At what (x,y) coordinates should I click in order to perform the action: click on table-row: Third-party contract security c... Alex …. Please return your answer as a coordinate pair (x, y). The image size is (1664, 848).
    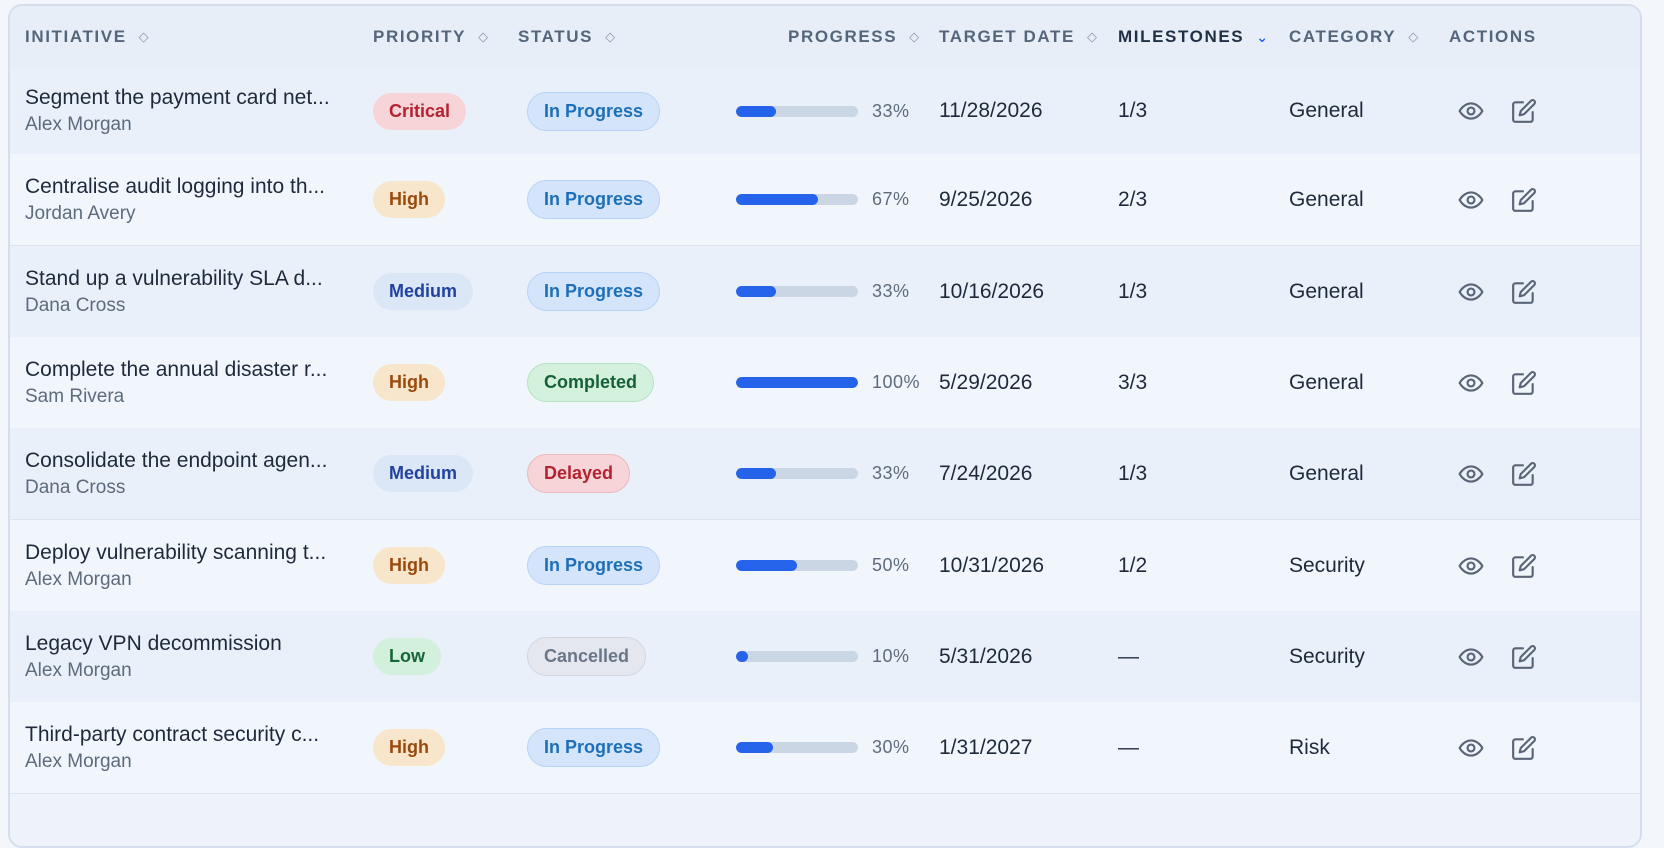
    Looking at the image, I should click on (825, 748).